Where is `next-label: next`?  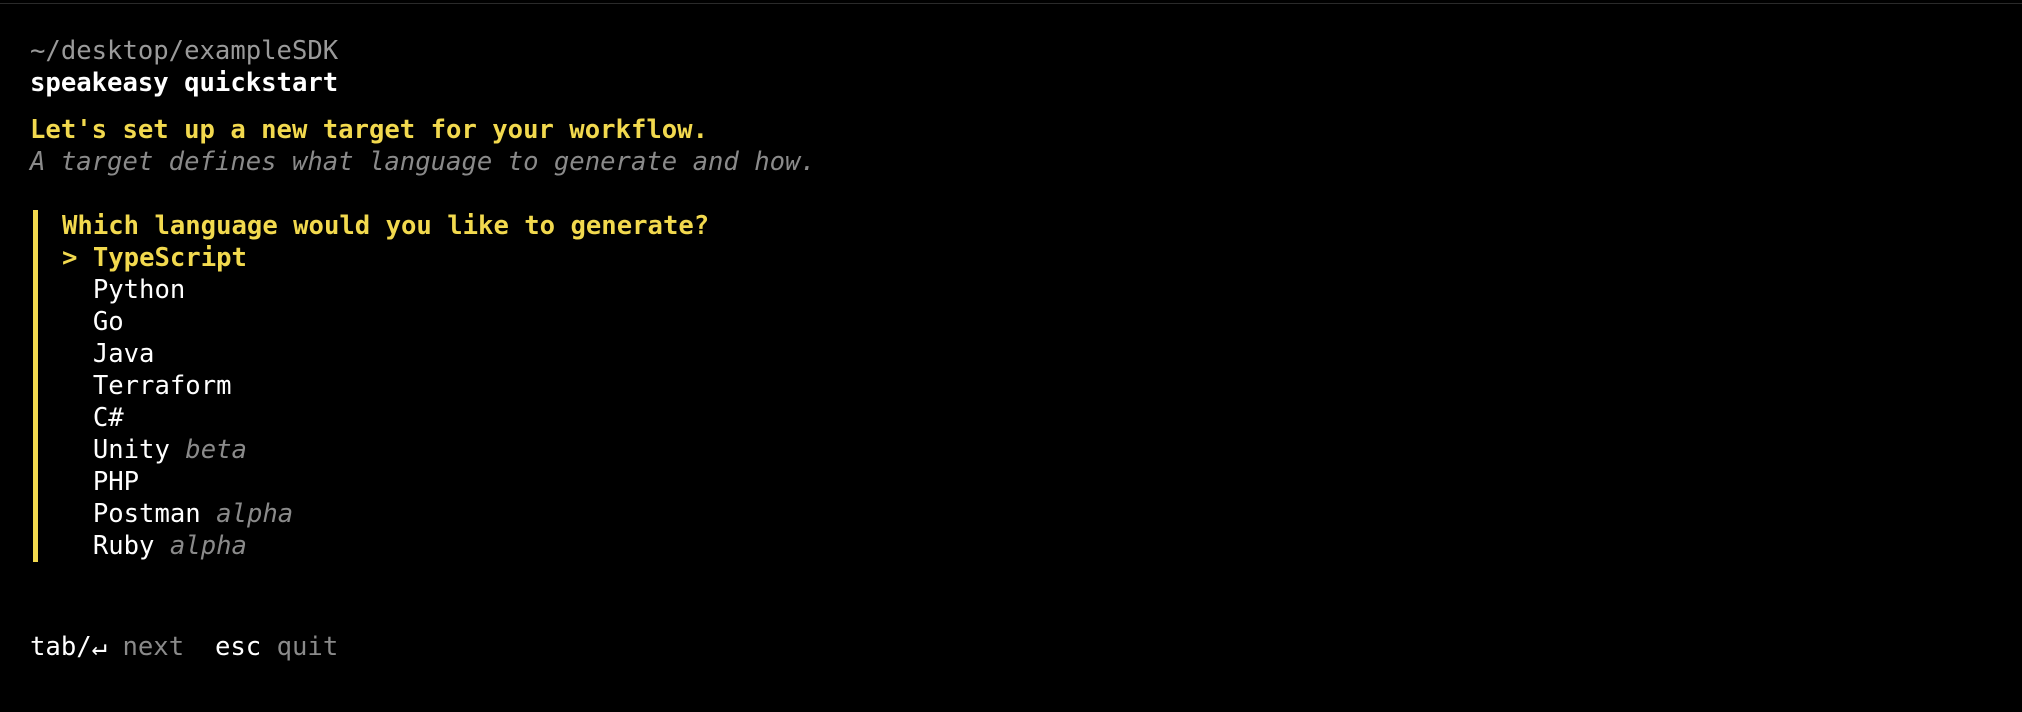 next-label: next is located at coordinates (153, 647).